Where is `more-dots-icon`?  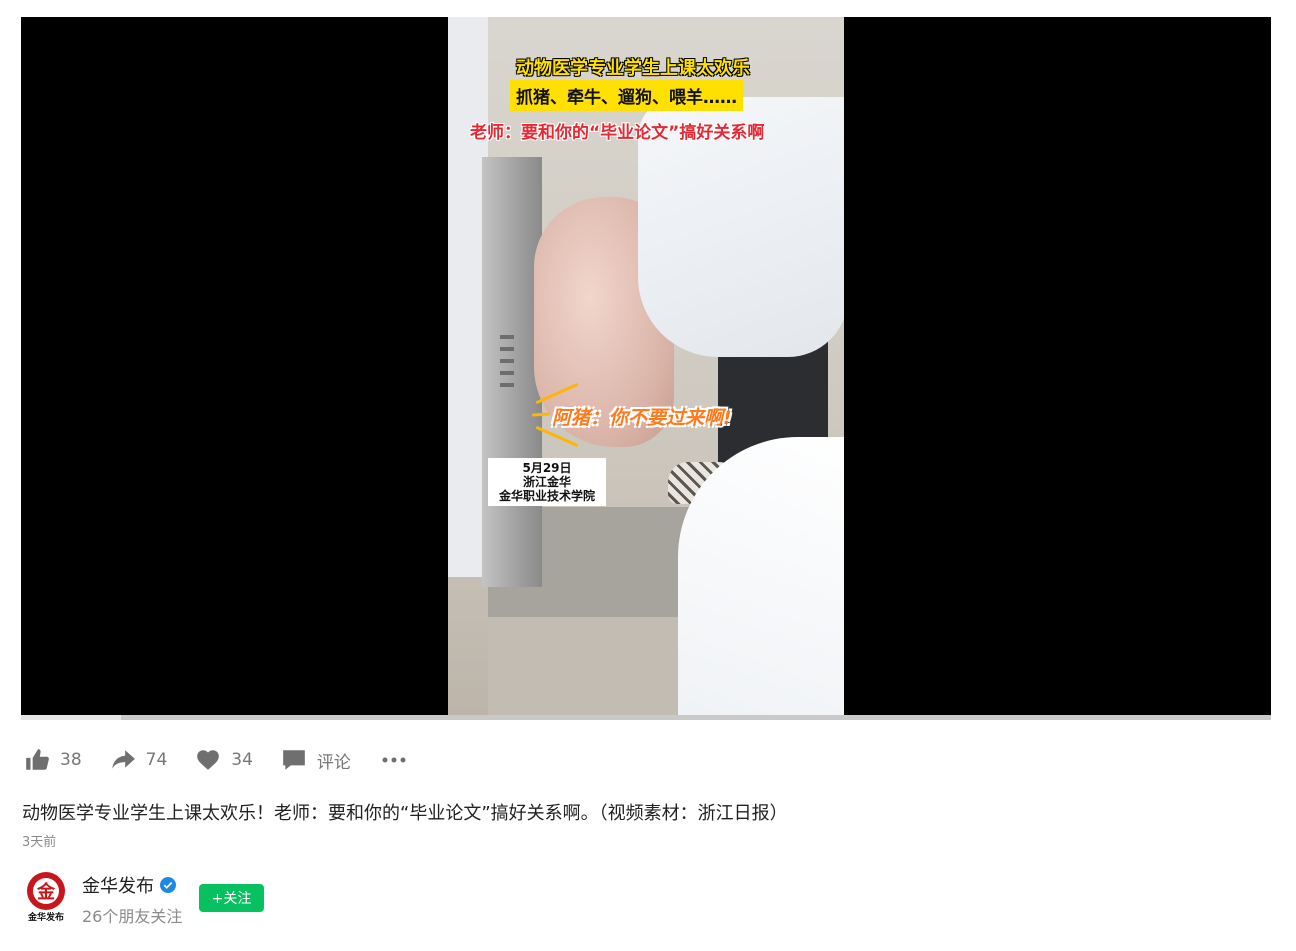 more-dots-icon is located at coordinates (394, 760).